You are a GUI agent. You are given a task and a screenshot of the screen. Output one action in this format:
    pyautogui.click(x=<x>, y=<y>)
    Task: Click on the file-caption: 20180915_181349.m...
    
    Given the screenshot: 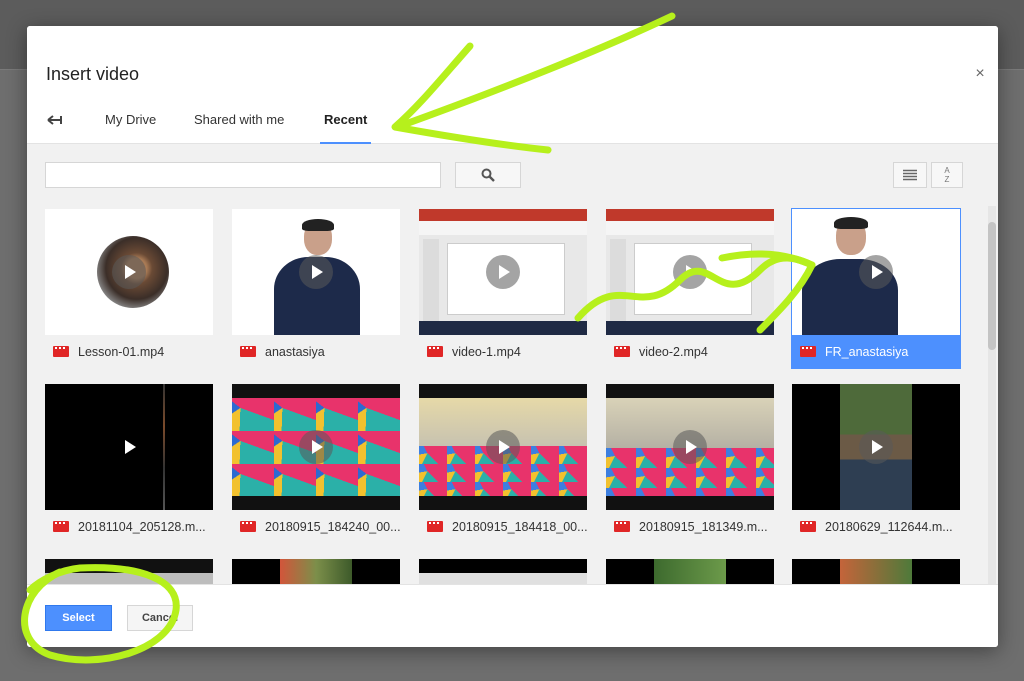 What is the action you would take?
    pyautogui.click(x=690, y=526)
    